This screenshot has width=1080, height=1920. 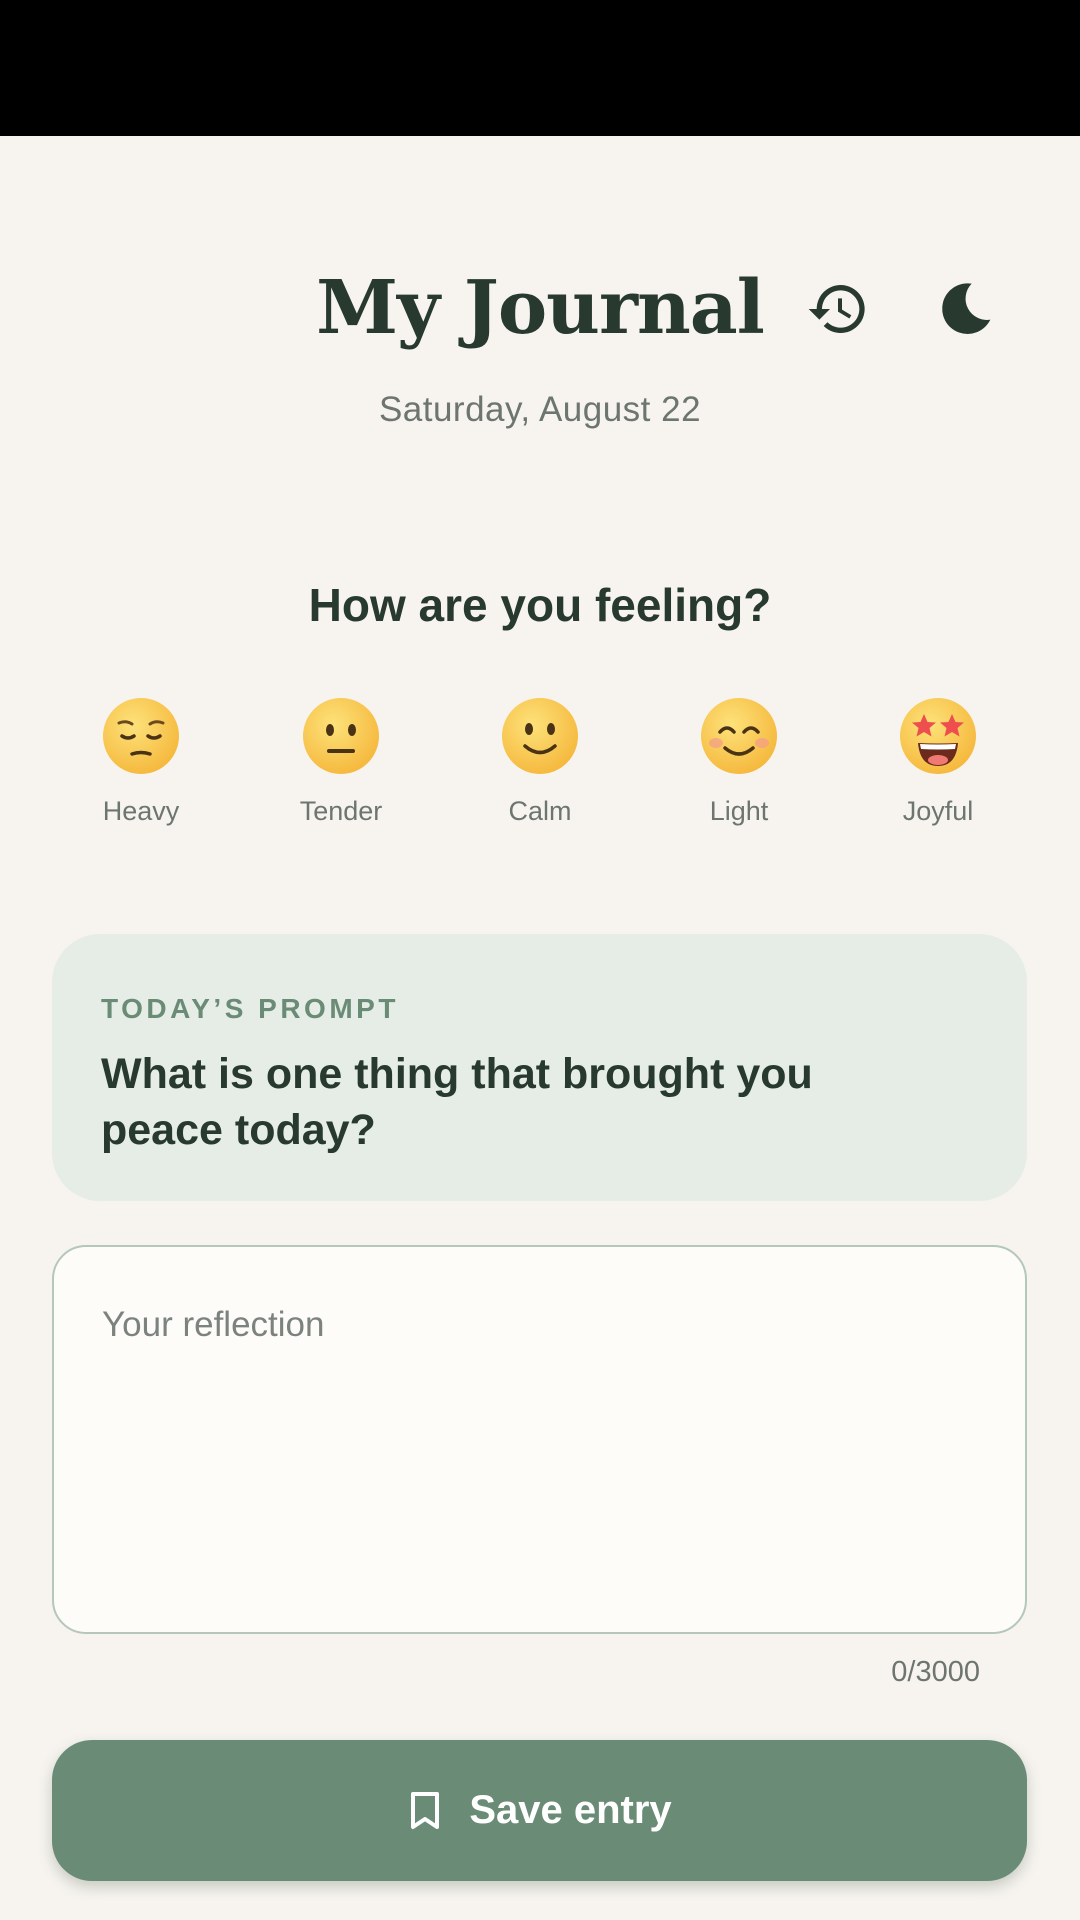 I want to click on history-button, so click(x=838, y=309).